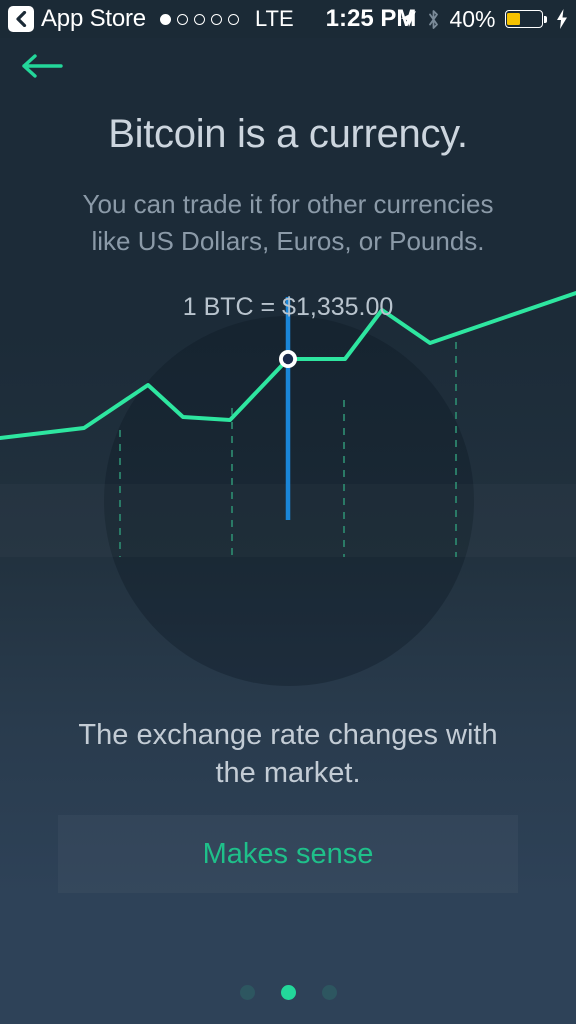 Image resolution: width=576 pixels, height=1024 pixels. I want to click on marker-inner-dot, so click(288, 359).